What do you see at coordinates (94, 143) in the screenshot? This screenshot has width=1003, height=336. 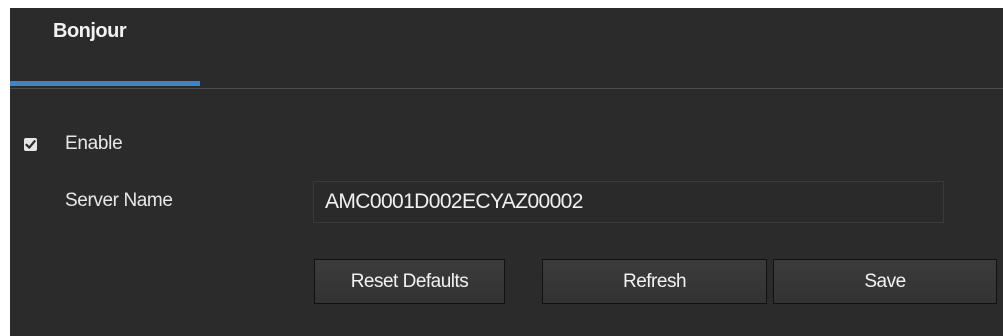 I see `enable-label: Enable` at bounding box center [94, 143].